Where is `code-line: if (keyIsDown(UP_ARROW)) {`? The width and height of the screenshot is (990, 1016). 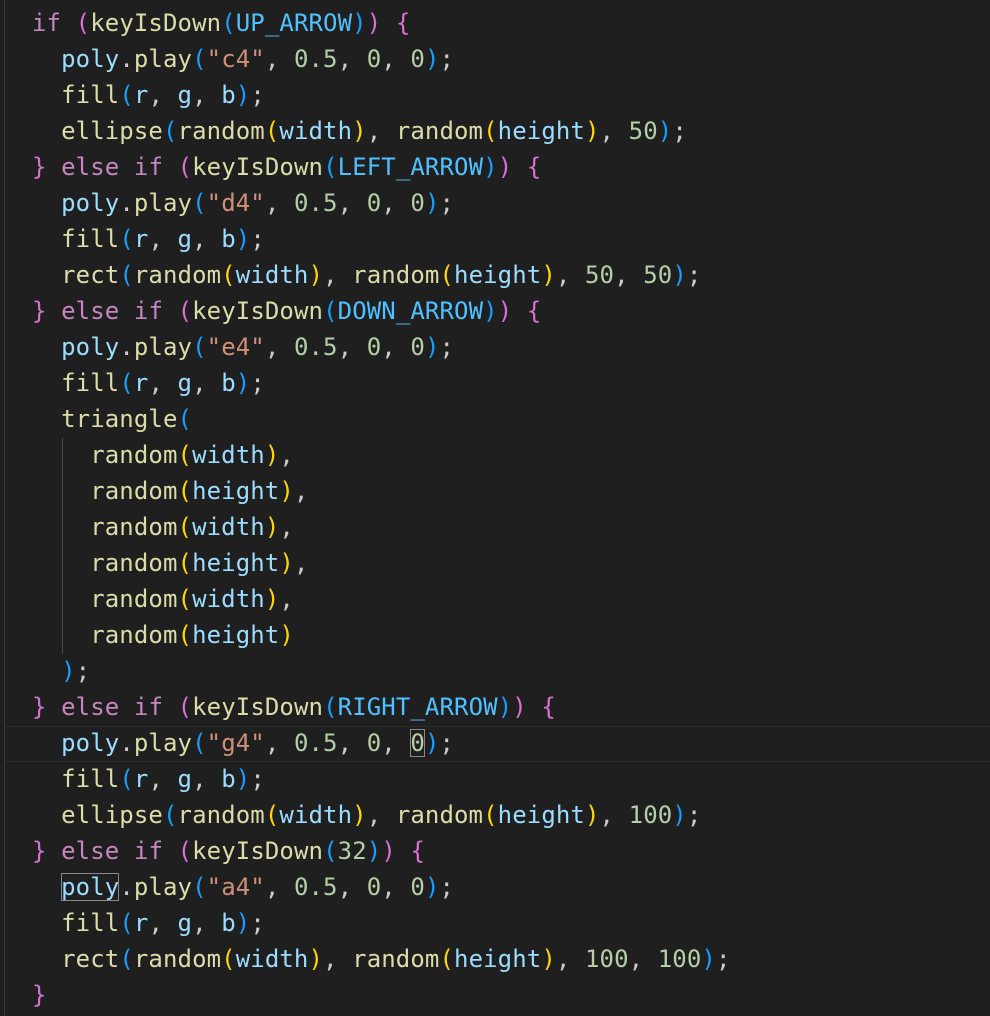
code-line: if (keyIsDown(UP_ARROW)) { is located at coordinates (381, 23).